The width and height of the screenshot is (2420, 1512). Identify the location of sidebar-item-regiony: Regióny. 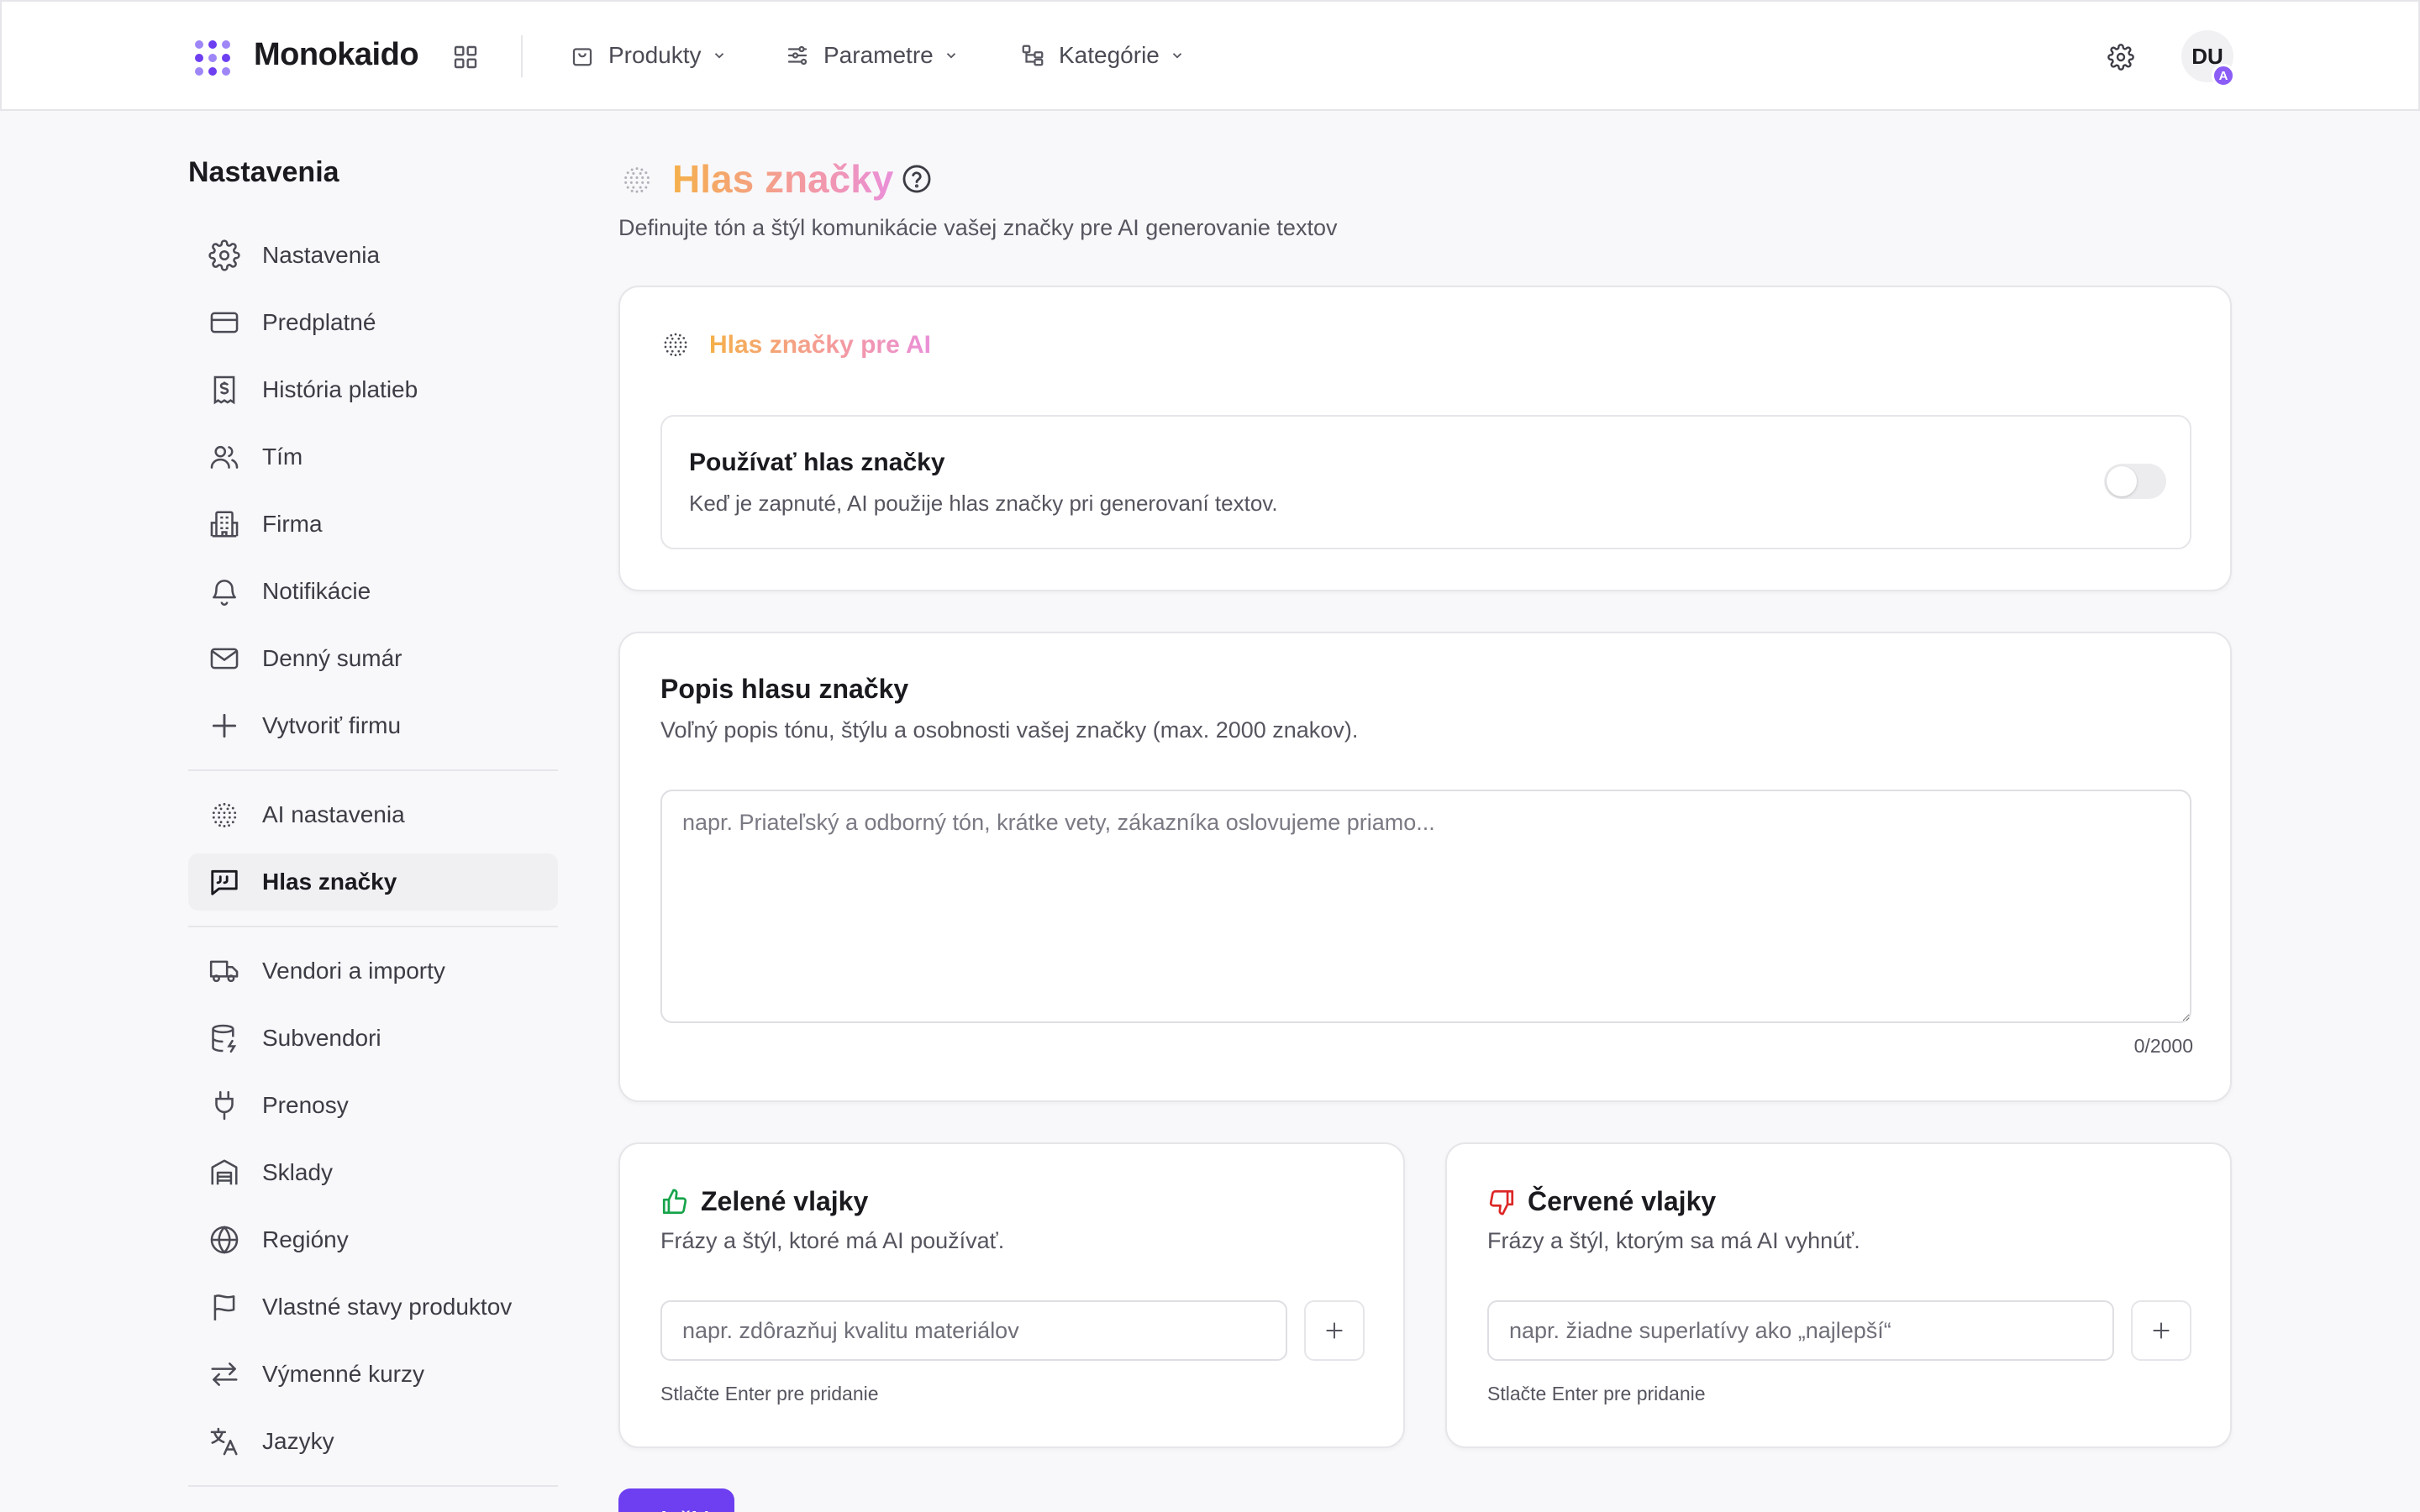
(373, 1239).